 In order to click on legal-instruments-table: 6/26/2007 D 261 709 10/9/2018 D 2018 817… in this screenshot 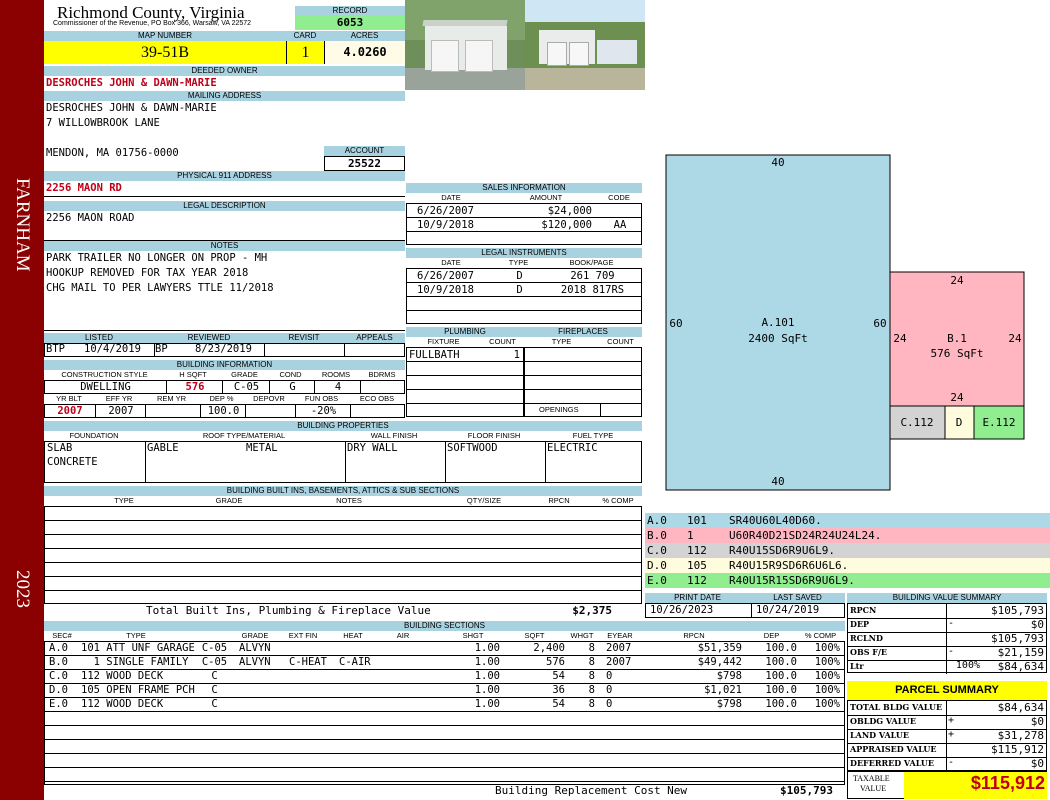, I will do `click(524, 296)`.